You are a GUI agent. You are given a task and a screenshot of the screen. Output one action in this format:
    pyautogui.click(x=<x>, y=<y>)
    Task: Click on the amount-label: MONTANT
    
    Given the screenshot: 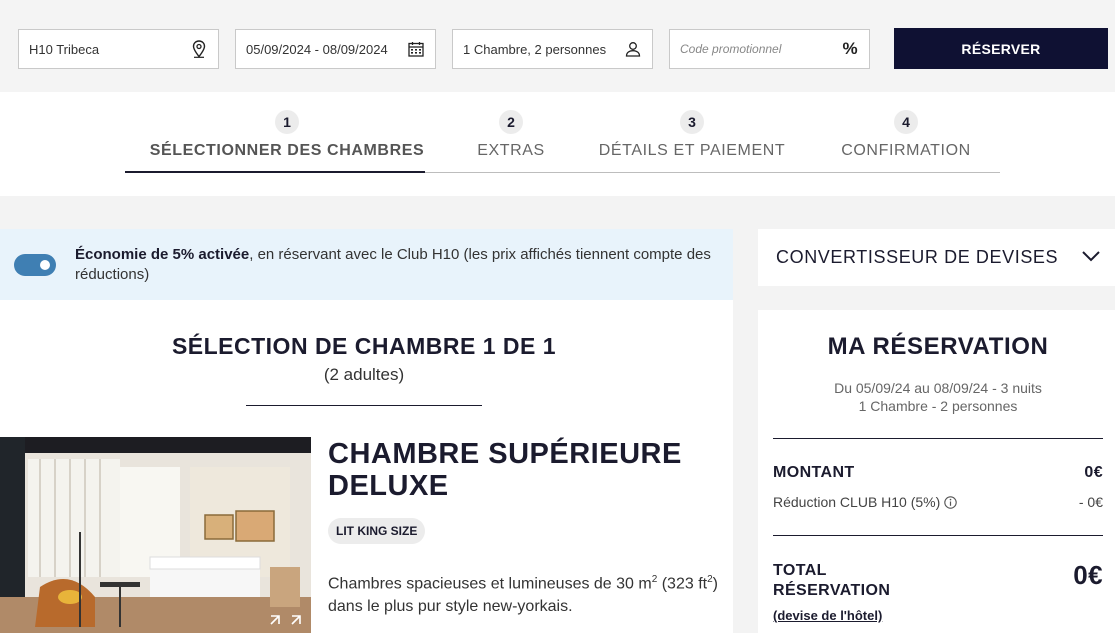 What is the action you would take?
    pyautogui.click(x=814, y=472)
    